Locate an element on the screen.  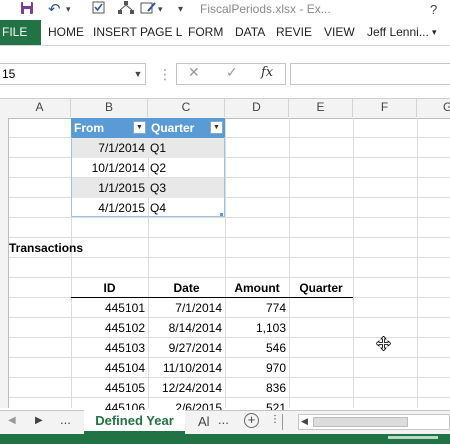
table-cell-amount: 1,103 is located at coordinates (257, 328).